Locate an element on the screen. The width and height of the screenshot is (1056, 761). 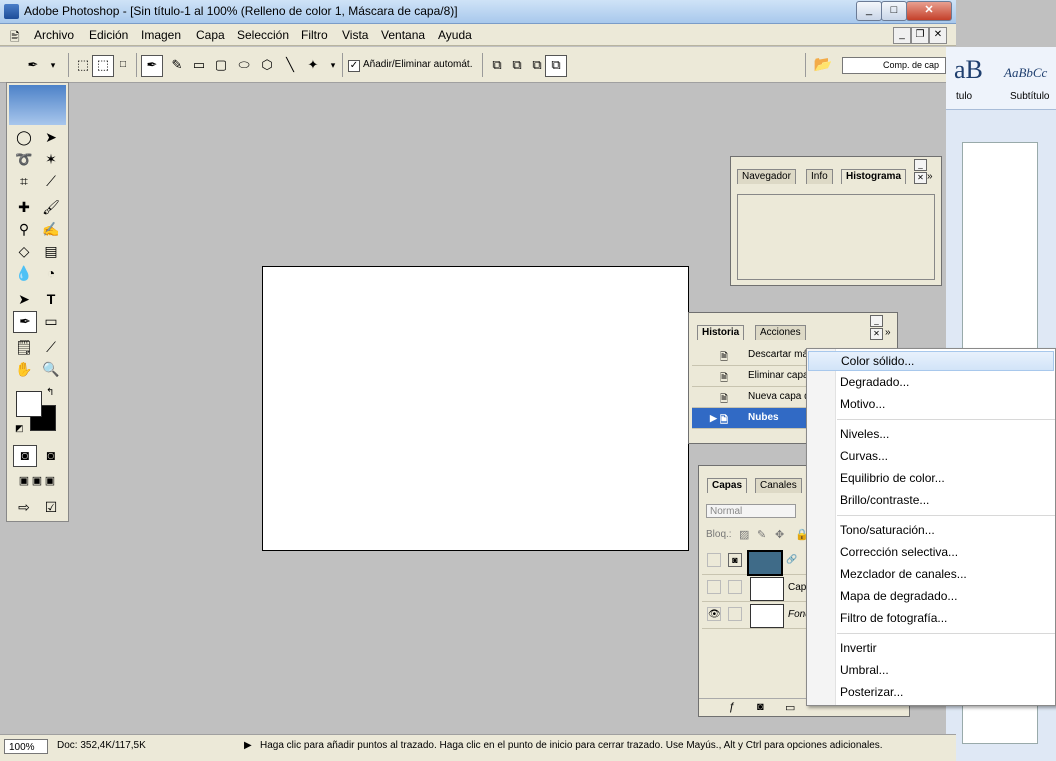
menu-capa: Capa is located at coordinates (210, 35).